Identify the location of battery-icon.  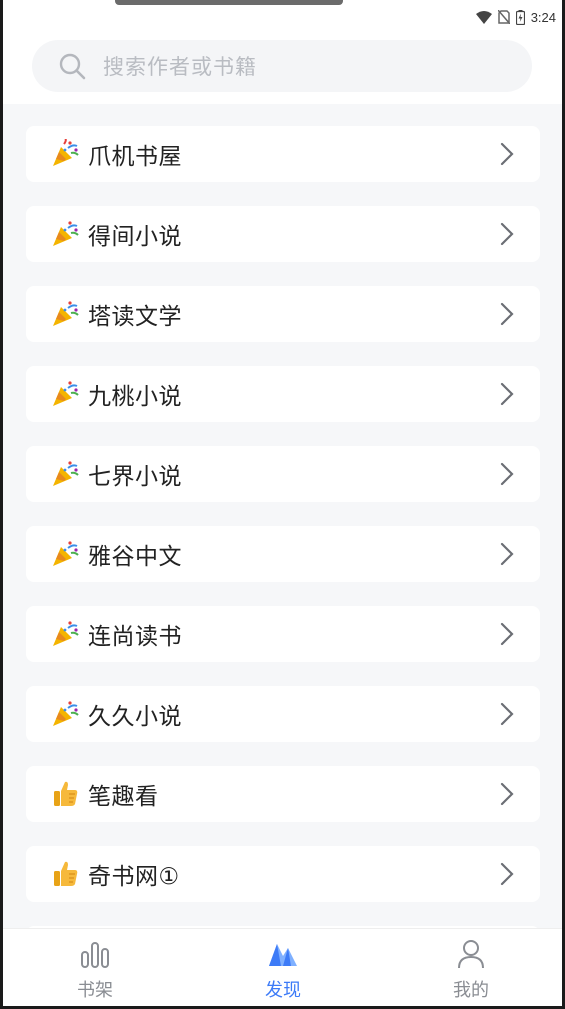
(520, 17).